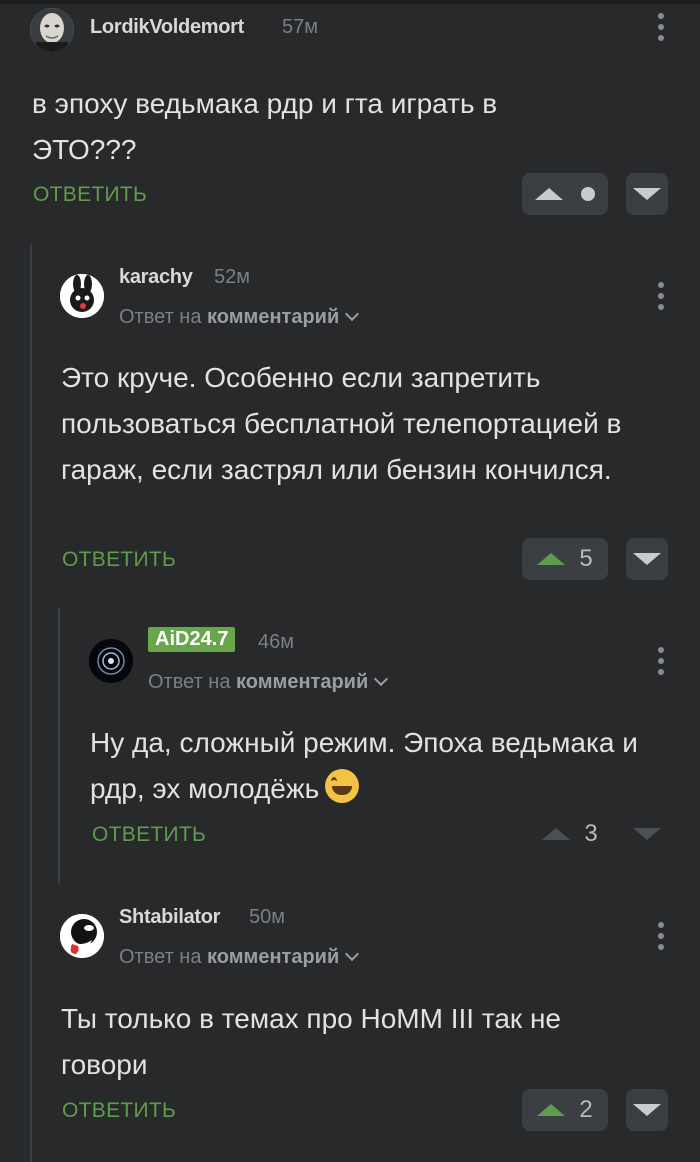 The height and width of the screenshot is (1162, 700). Describe the element at coordinates (565, 194) in the screenshot. I see `upvote-button` at that location.